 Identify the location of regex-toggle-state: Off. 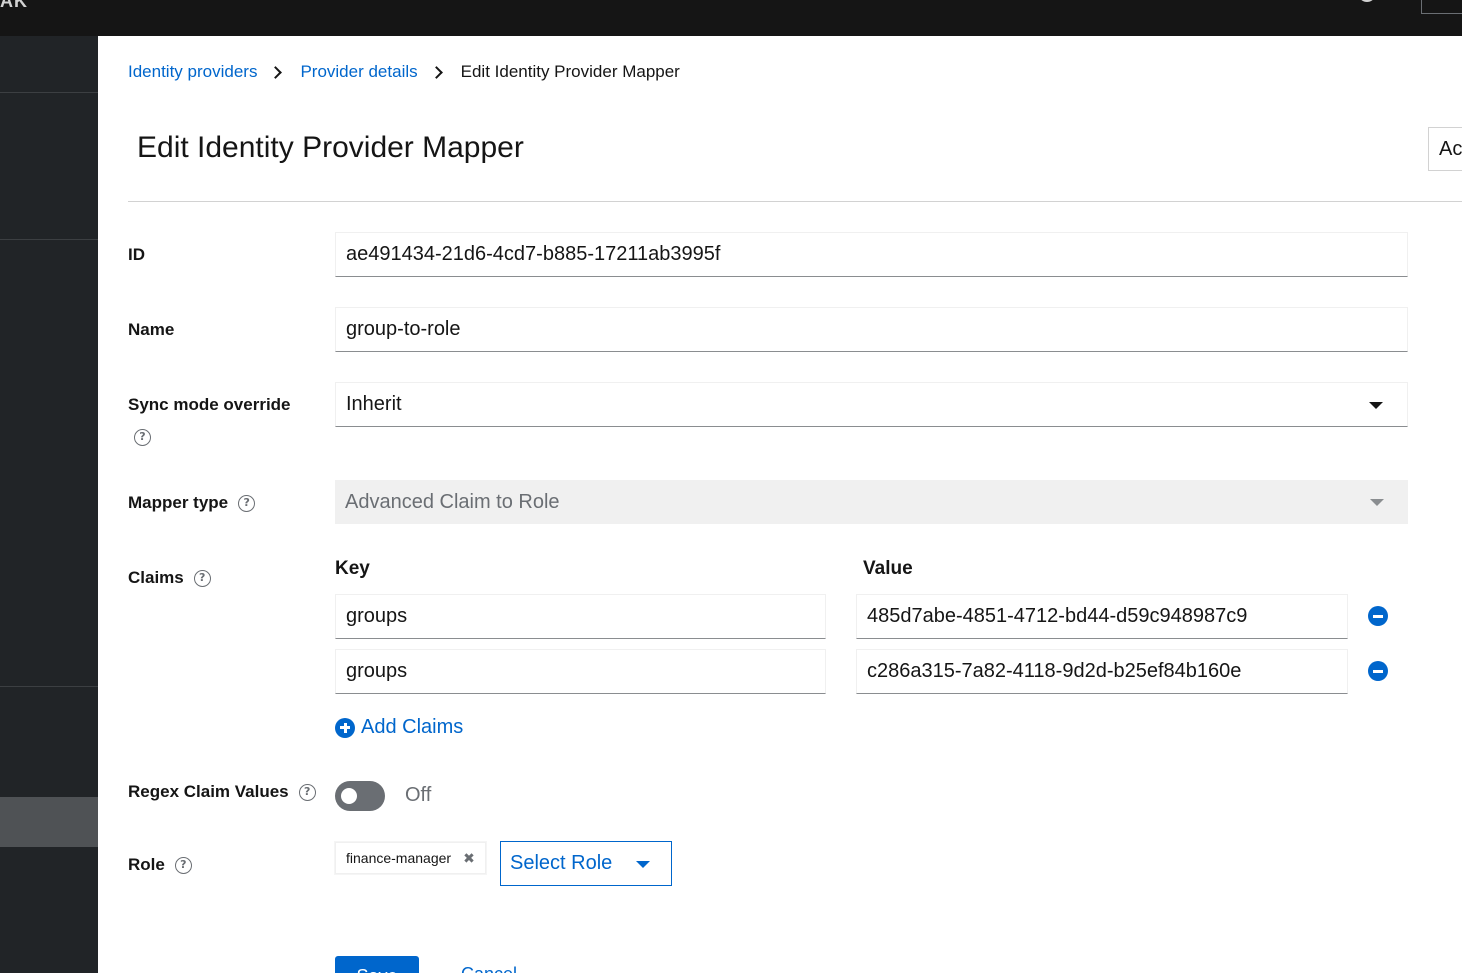
(418, 795).